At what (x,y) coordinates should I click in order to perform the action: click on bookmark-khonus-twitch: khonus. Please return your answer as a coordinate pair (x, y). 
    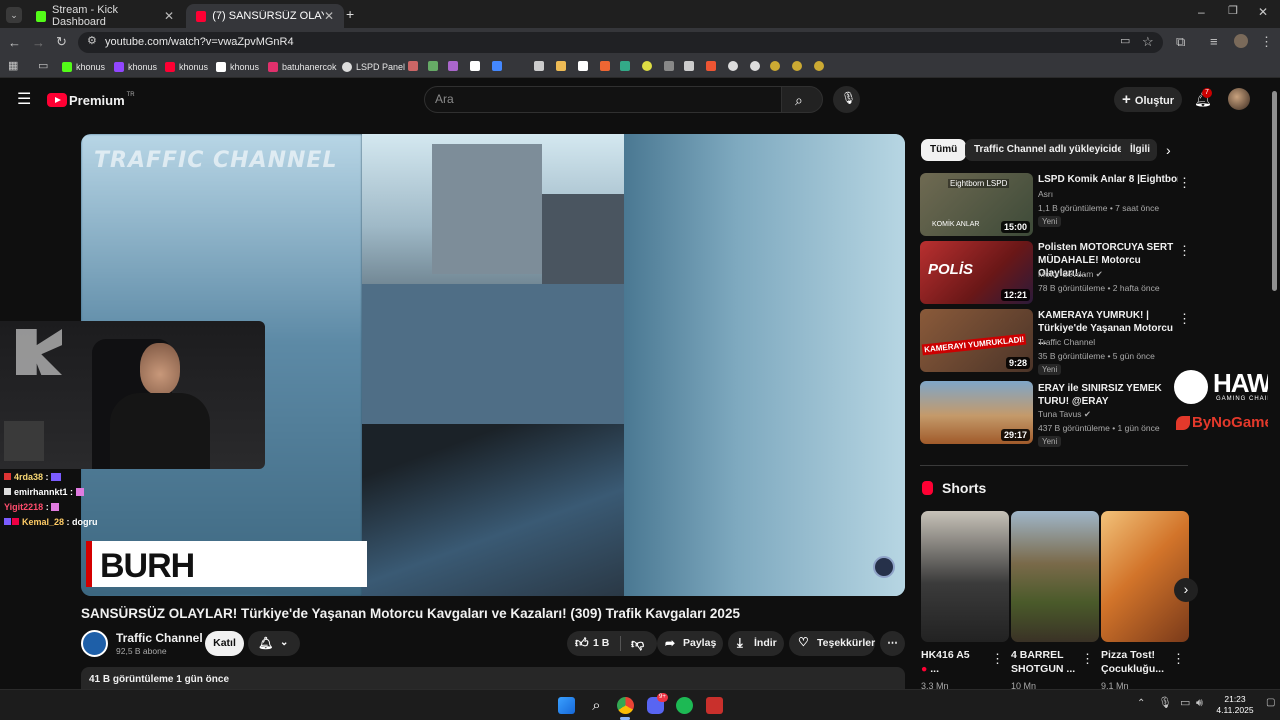
    Looking at the image, I should click on (135, 67).